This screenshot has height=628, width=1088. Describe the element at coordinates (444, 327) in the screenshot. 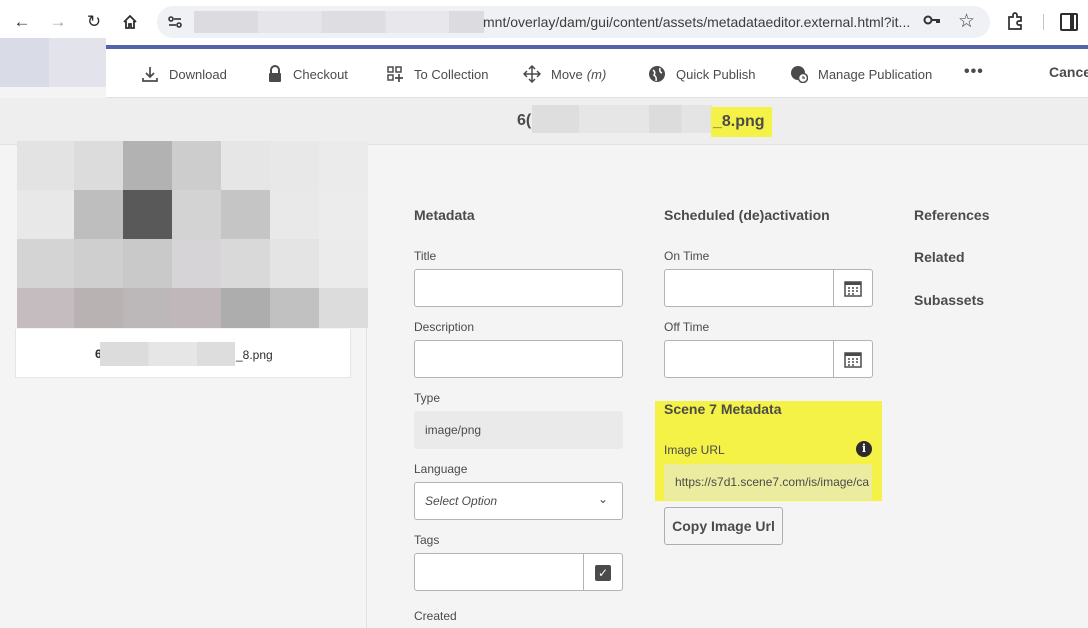

I see `description-label: Description` at that location.